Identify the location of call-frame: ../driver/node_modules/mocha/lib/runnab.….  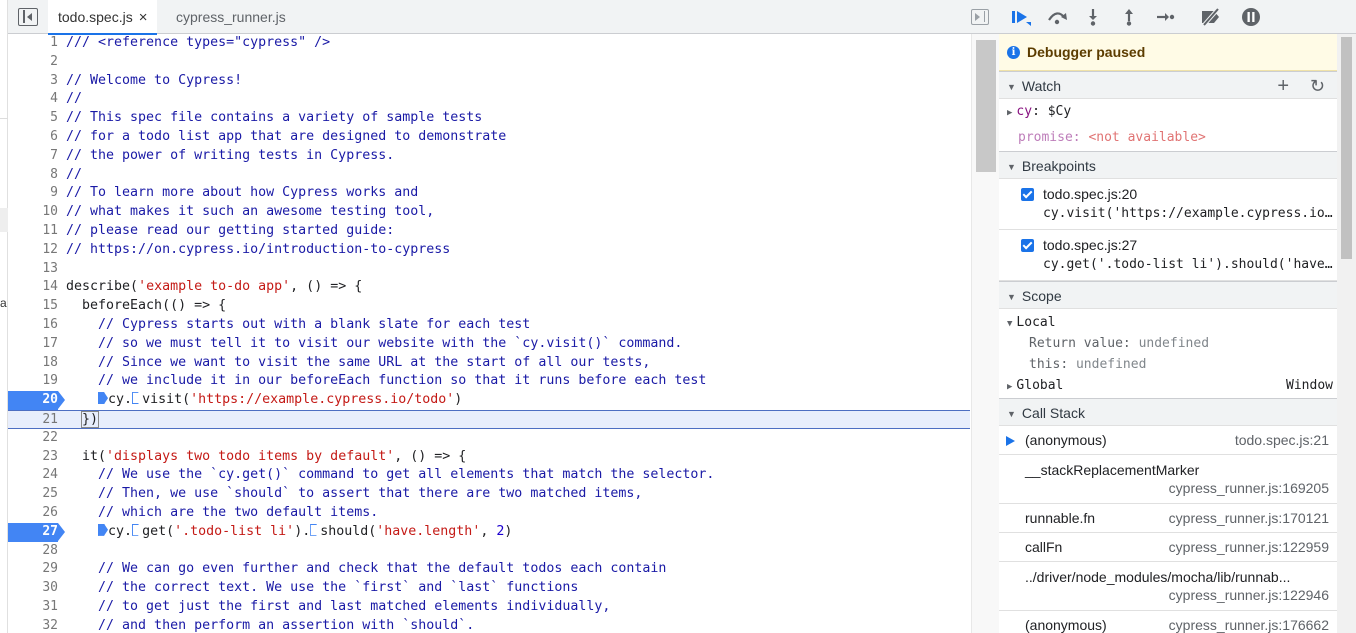
(1168, 586).